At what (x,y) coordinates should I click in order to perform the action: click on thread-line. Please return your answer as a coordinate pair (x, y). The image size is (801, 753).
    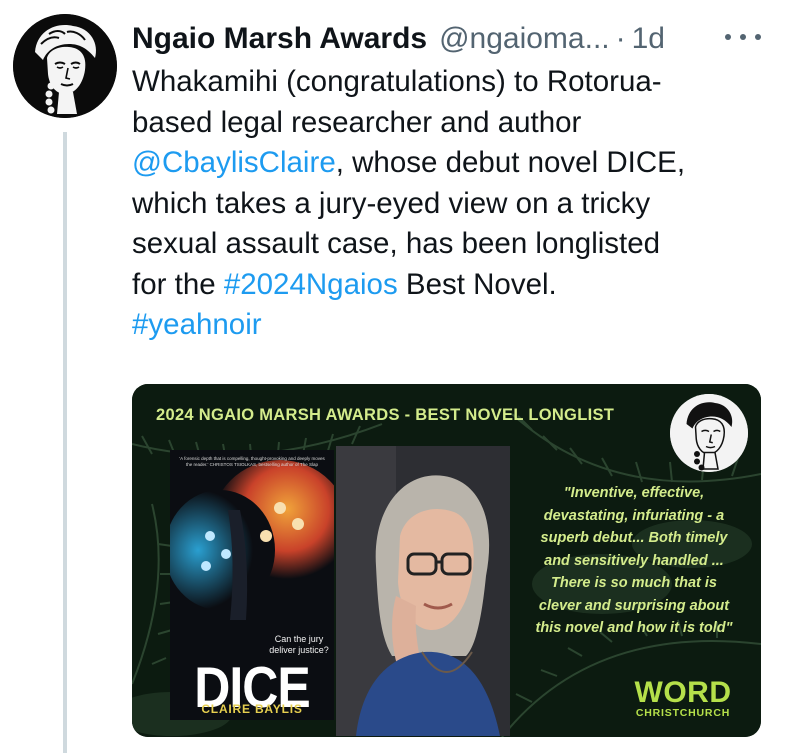
    Looking at the image, I should click on (65, 442).